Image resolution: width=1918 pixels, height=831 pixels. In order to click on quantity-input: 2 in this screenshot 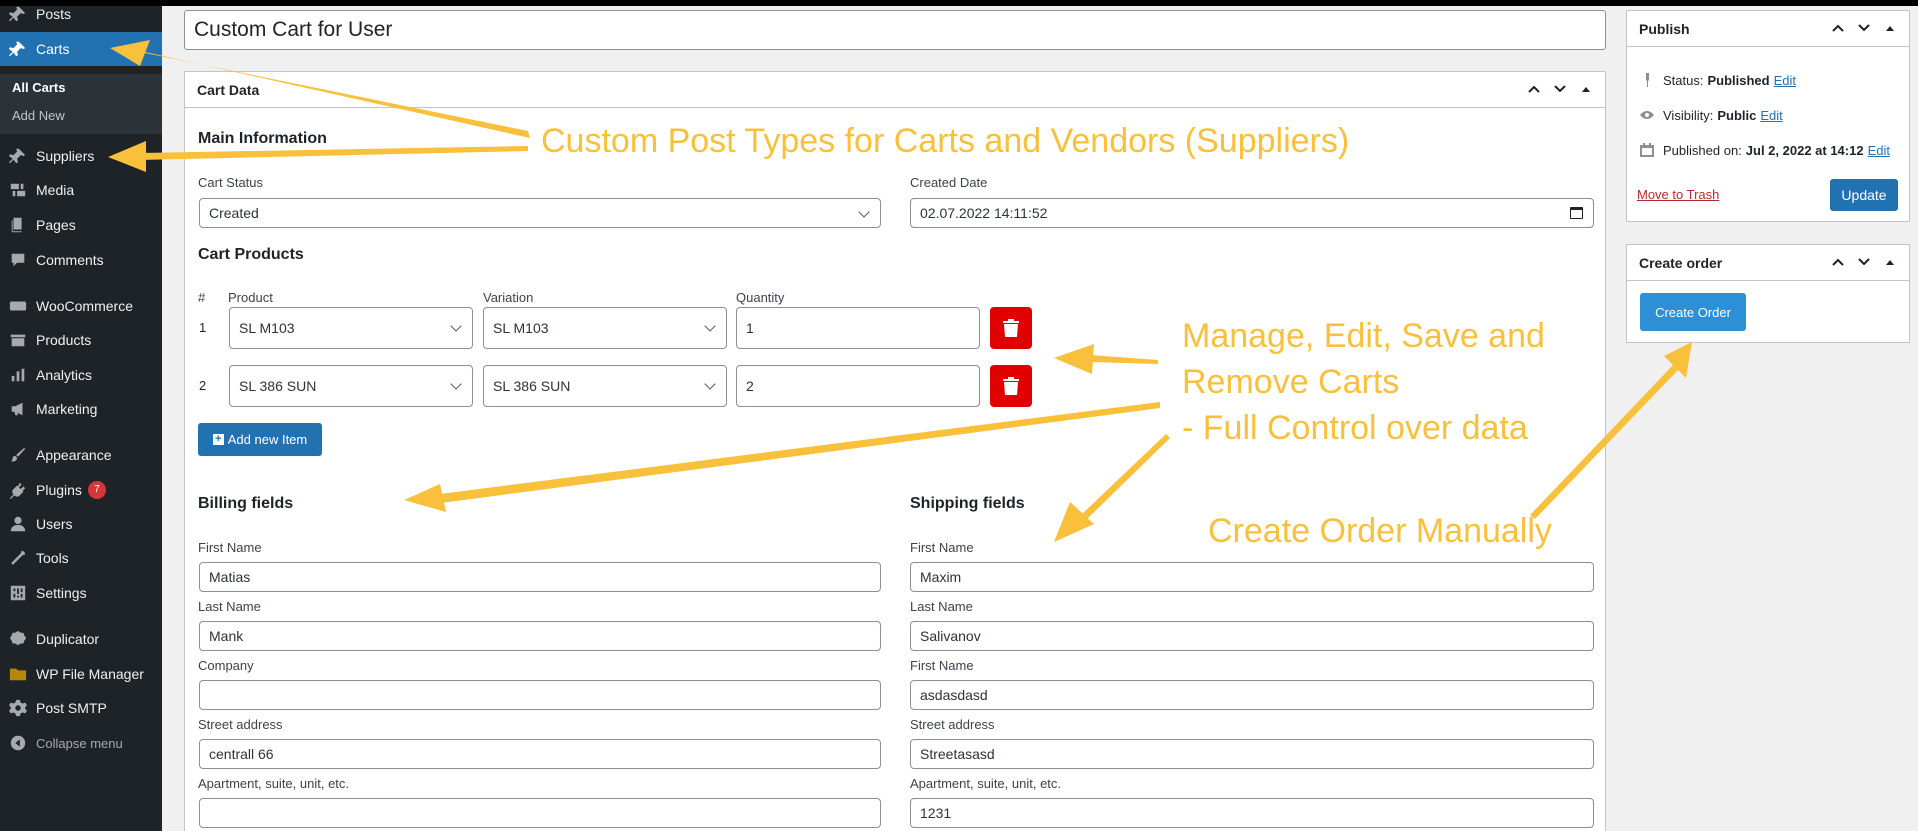, I will do `click(858, 386)`.